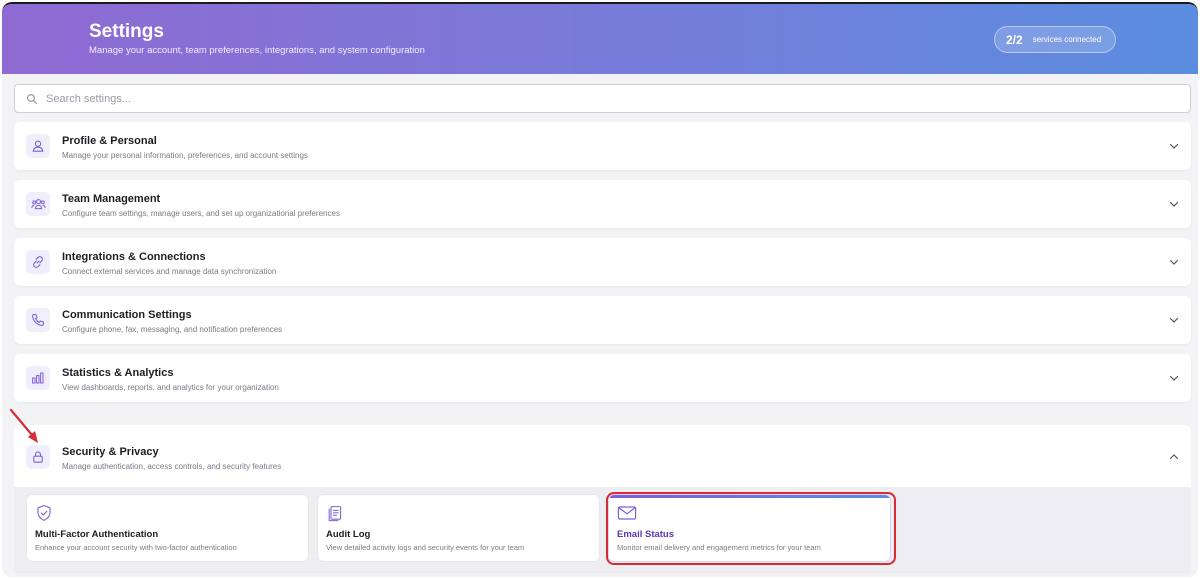 The width and height of the screenshot is (1200, 579). I want to click on page-title: Settings, so click(126, 31).